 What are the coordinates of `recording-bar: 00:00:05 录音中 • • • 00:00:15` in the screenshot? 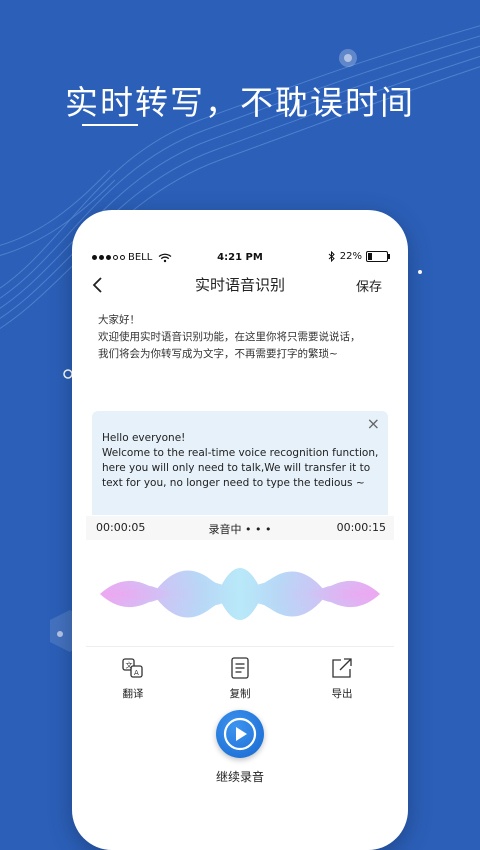 It's located at (240, 528).